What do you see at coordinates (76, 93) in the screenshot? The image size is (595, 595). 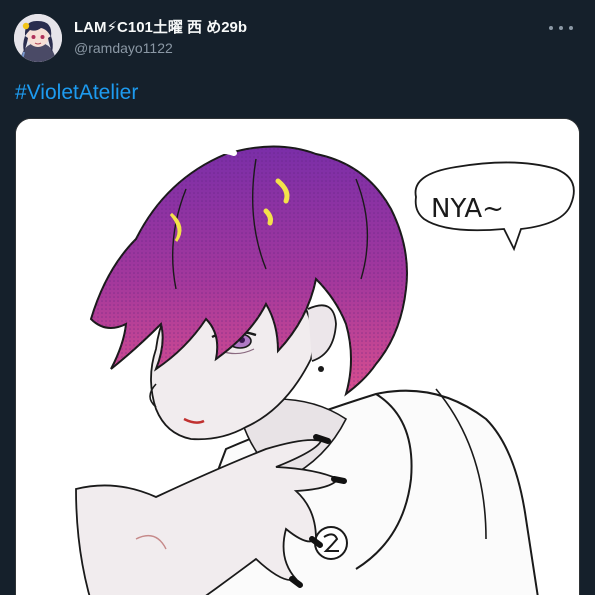 I see `hashtag-link: #VioletAtelier` at bounding box center [76, 93].